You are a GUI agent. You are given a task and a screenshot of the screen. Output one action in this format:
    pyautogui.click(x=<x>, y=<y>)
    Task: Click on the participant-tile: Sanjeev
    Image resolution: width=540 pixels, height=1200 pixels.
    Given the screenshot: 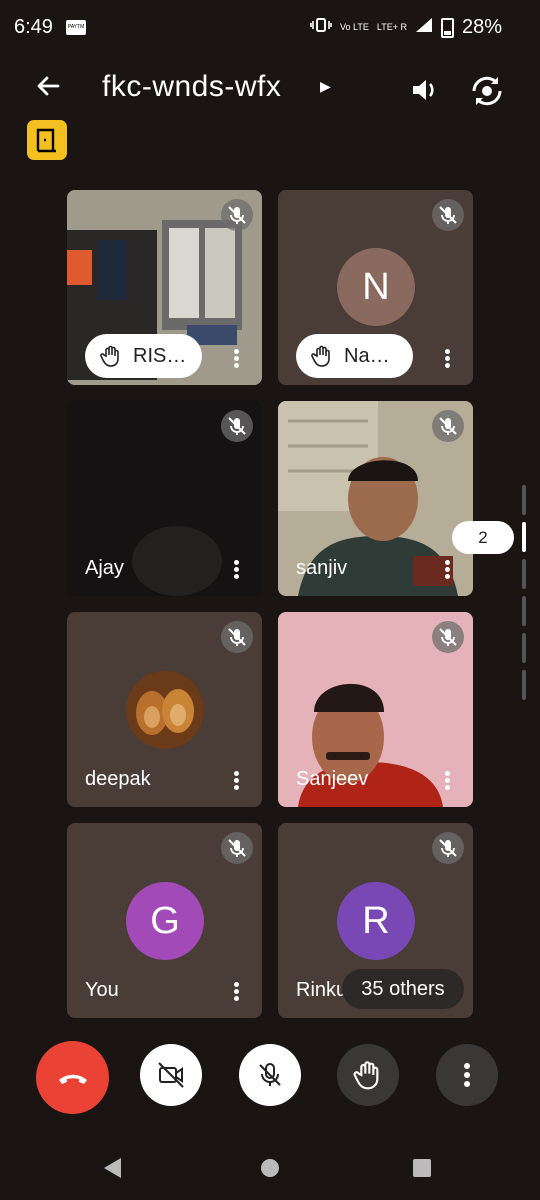 What is the action you would take?
    pyautogui.click(x=375, y=709)
    